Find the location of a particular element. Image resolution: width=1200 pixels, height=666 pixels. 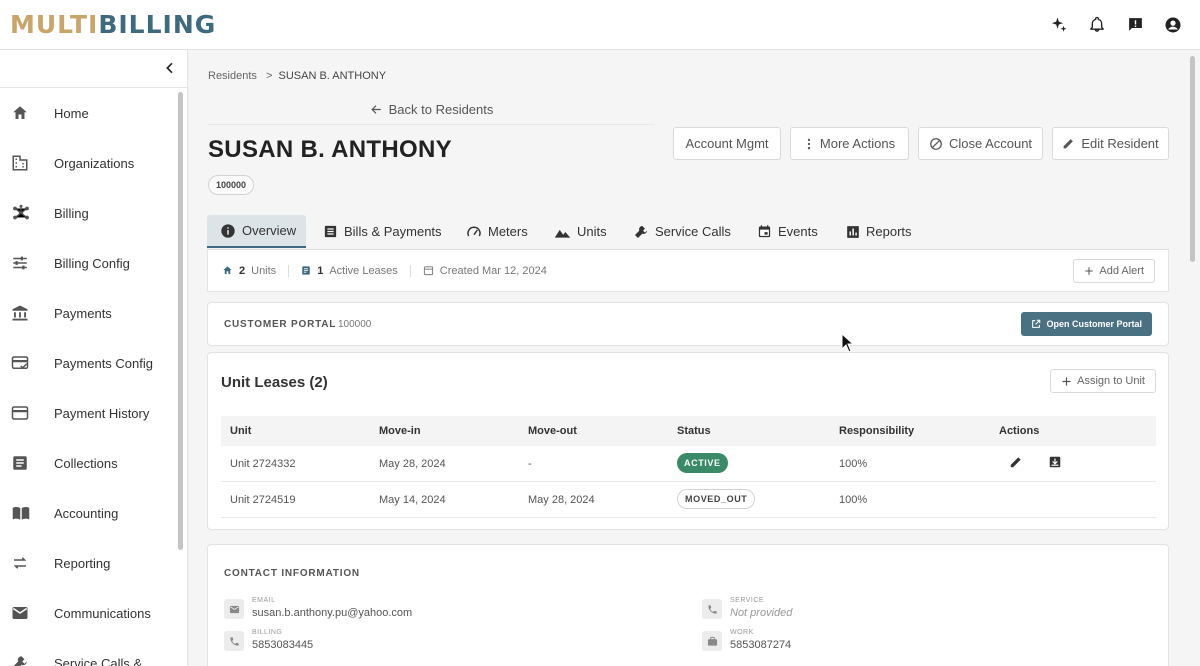

tab-units: Units is located at coordinates (580, 231).